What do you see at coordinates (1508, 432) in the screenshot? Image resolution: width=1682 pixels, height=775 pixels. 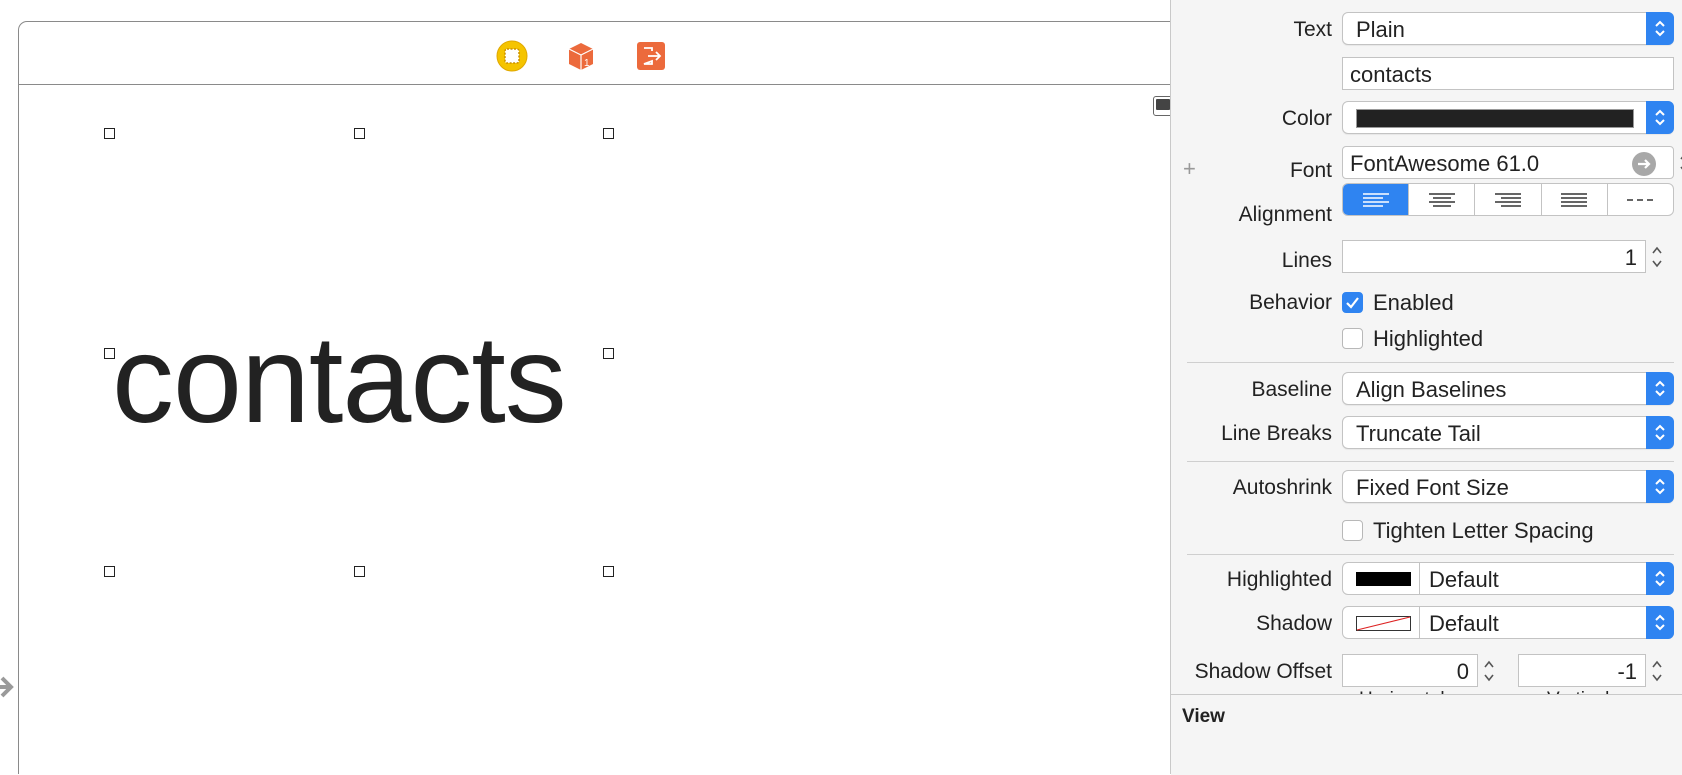 I see `line-breaks-popup: Truncate Tail` at bounding box center [1508, 432].